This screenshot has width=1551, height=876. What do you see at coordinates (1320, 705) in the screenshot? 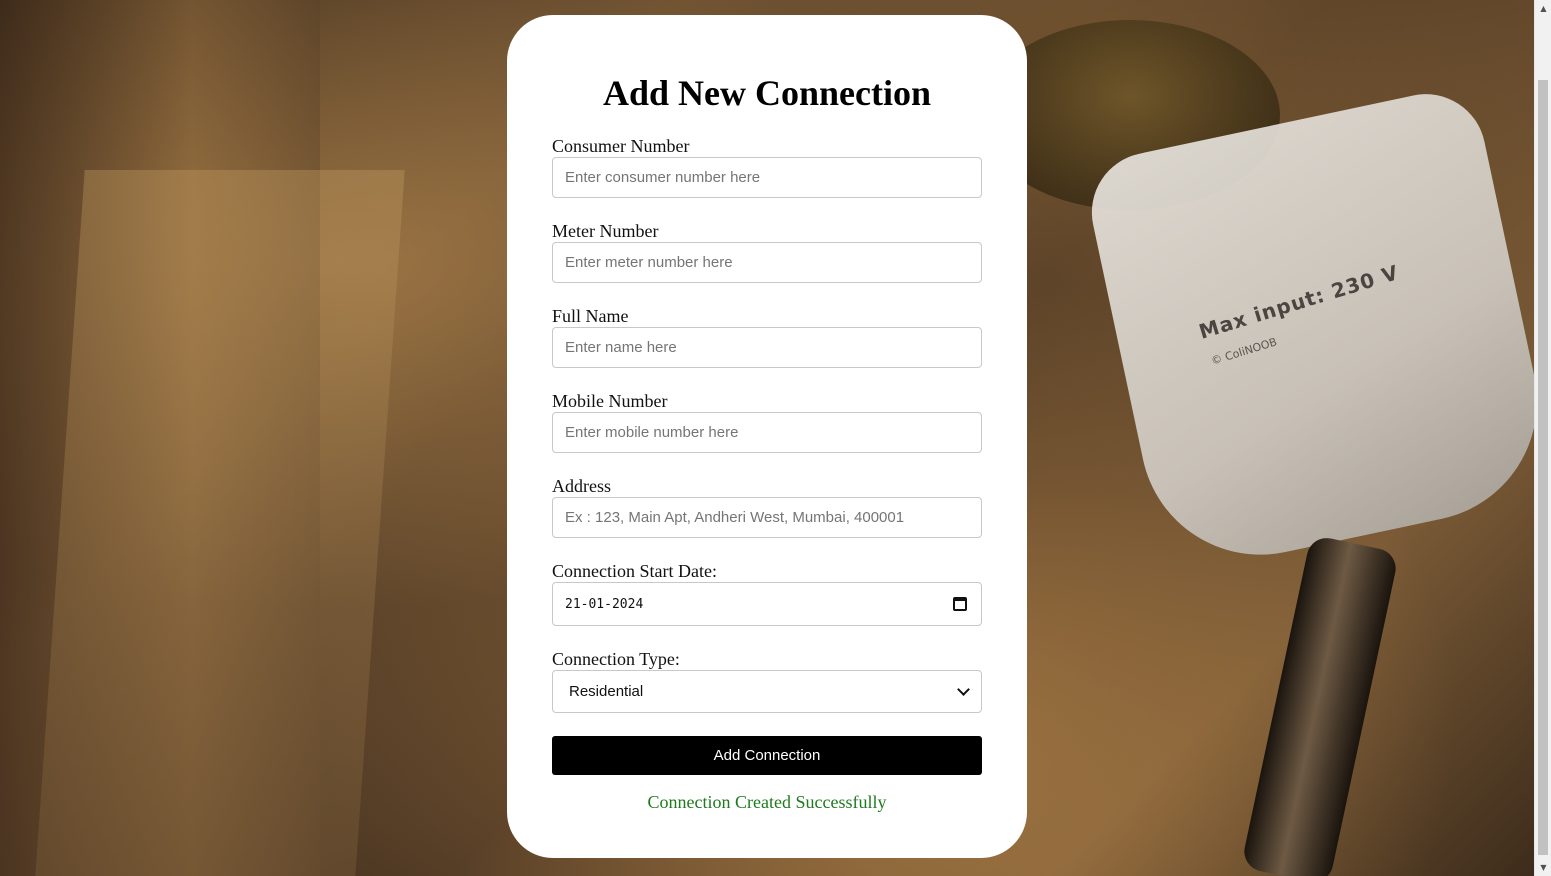
I see `background-pipe` at bounding box center [1320, 705].